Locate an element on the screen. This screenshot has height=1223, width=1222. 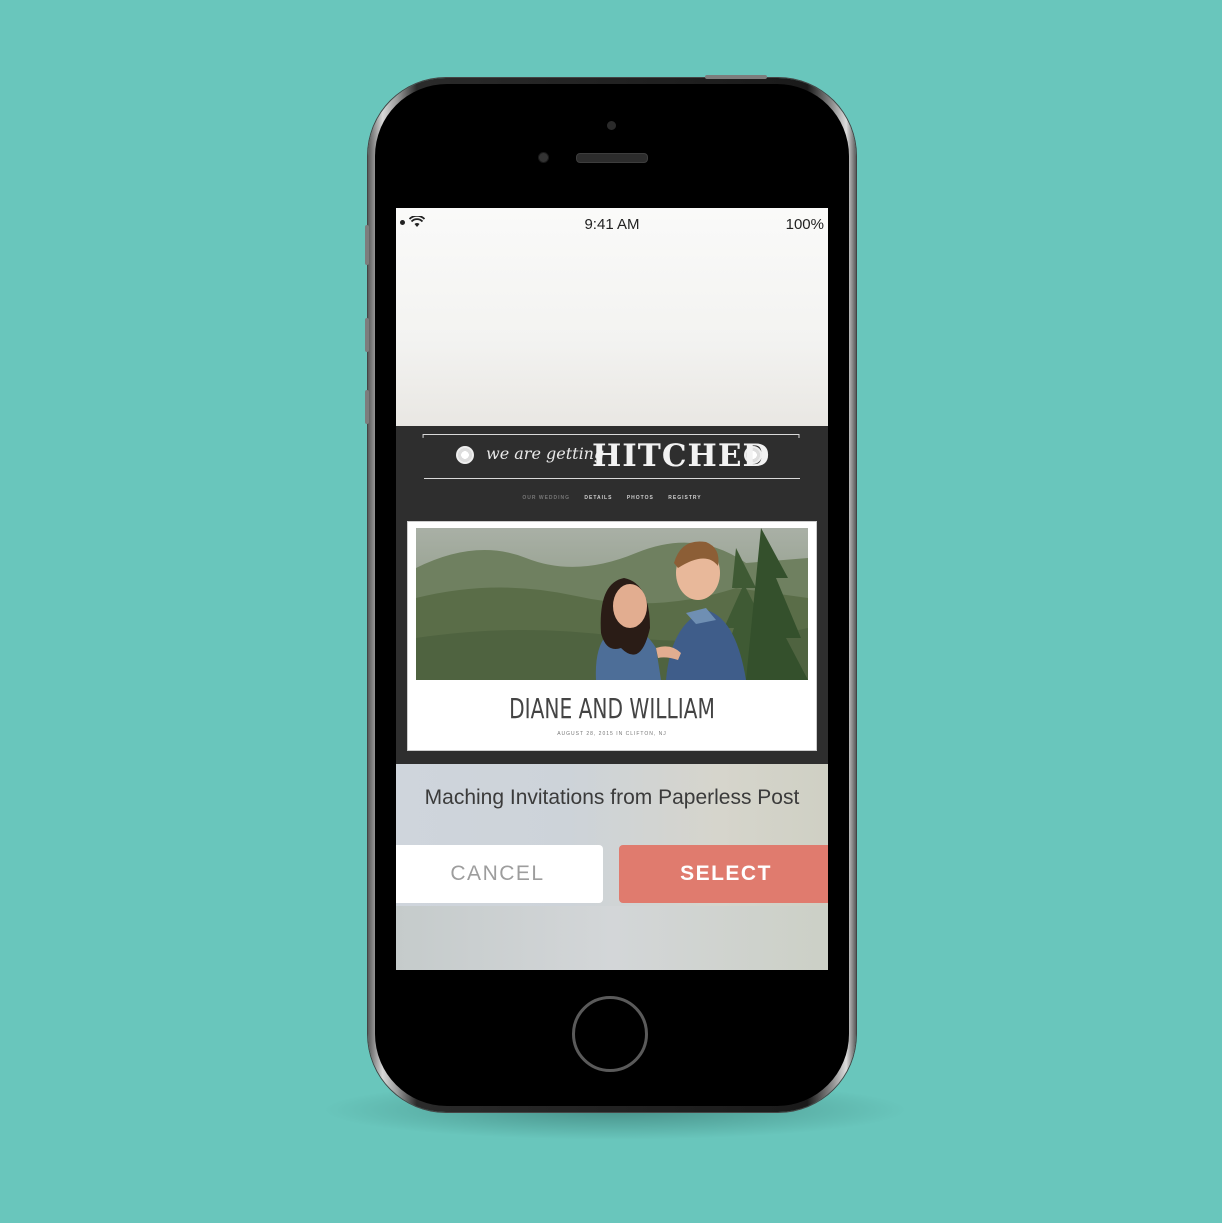
front-camera-icon is located at coordinates (611, 125).